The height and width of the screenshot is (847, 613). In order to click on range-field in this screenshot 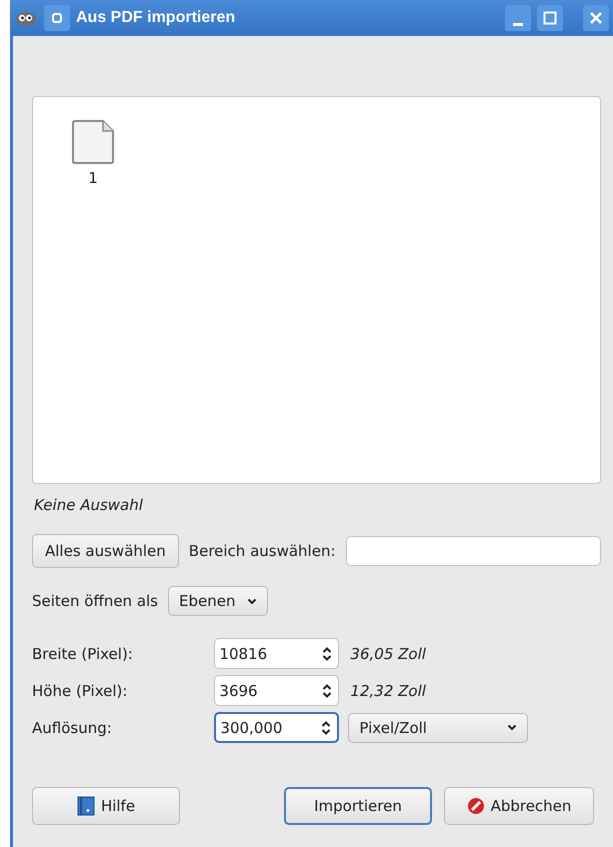, I will do `click(473, 551)`.